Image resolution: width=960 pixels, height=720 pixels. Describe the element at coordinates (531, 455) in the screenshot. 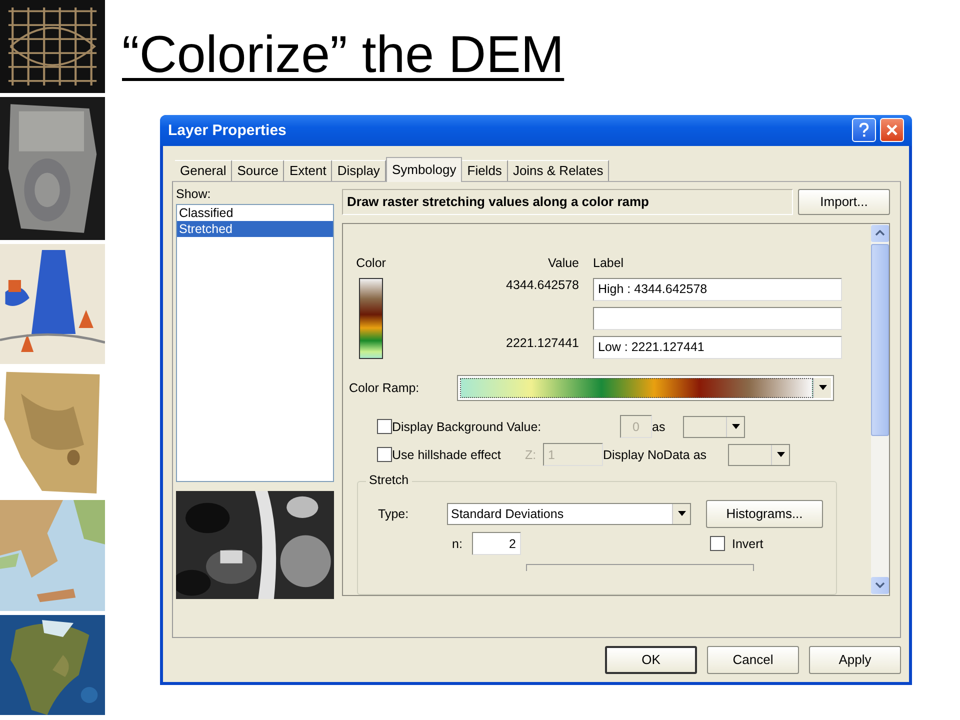

I see `z-label: Z:` at that location.